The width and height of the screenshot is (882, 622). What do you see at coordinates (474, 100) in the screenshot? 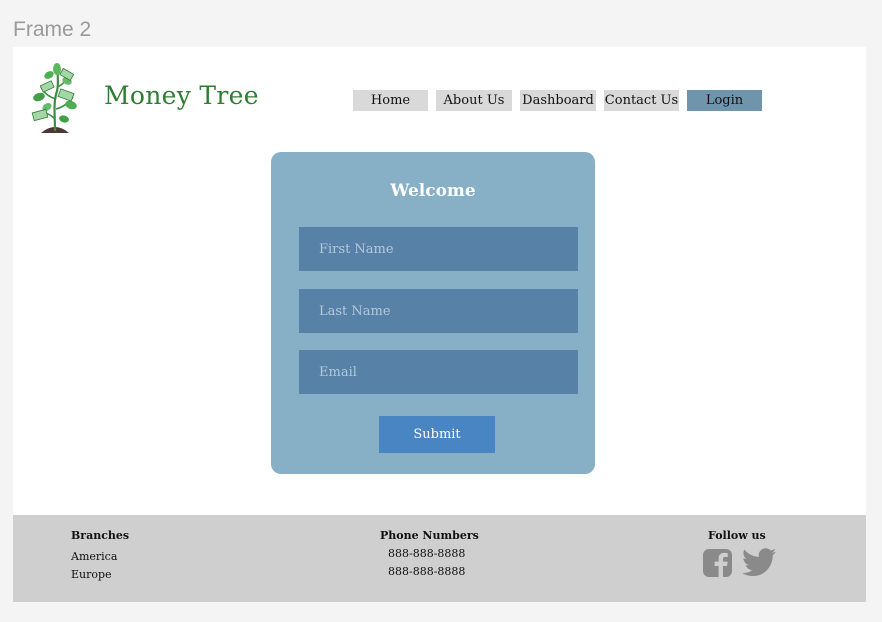
I see `nav-about-us-button: About Us` at bounding box center [474, 100].